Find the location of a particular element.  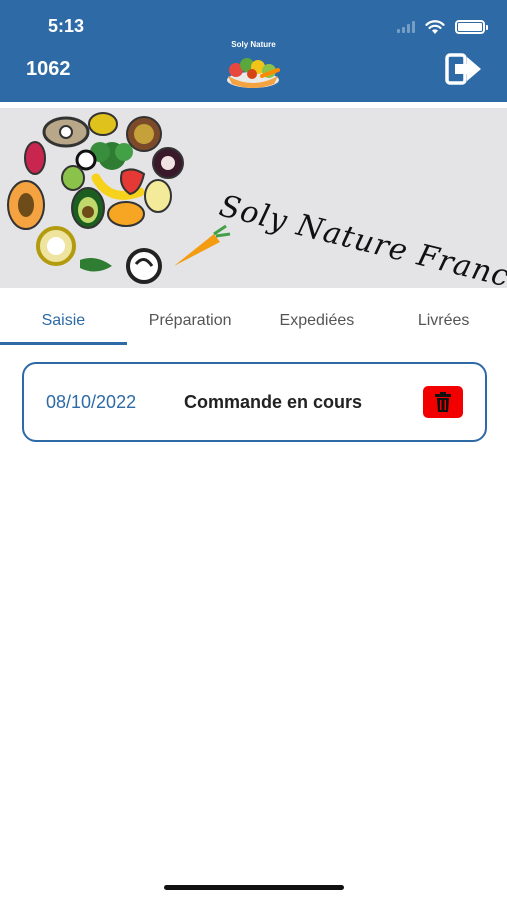

order-tabs: Saisie Préparation Expediées Livrées is located at coordinates (253, 323).